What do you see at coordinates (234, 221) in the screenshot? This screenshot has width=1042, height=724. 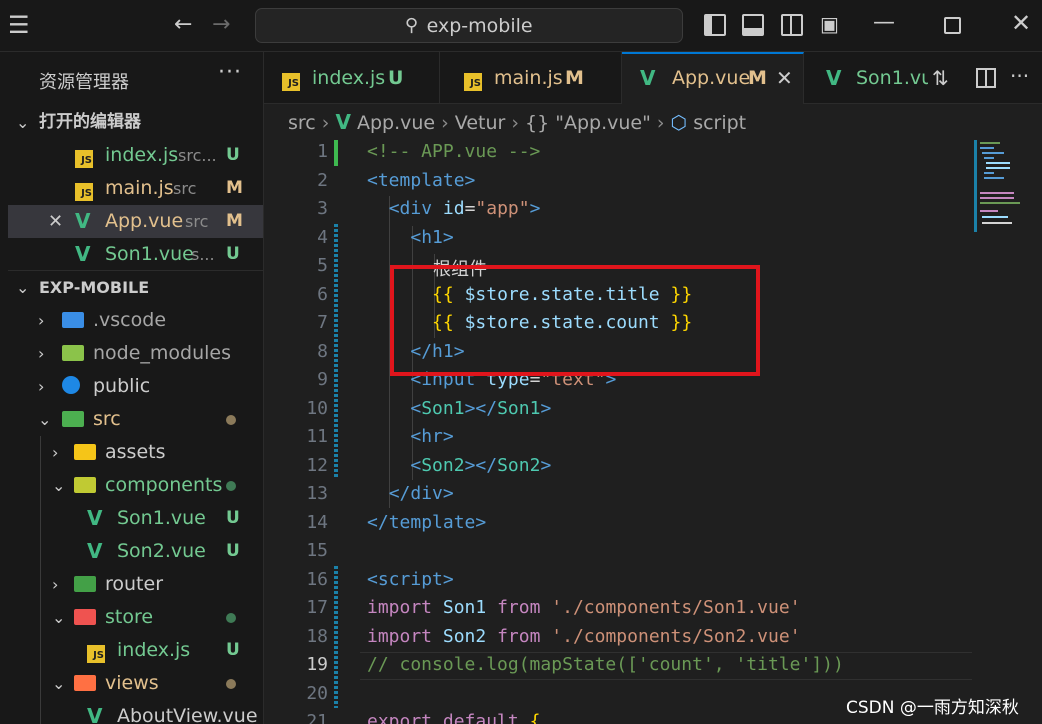 I see `git-status-badge: M` at bounding box center [234, 221].